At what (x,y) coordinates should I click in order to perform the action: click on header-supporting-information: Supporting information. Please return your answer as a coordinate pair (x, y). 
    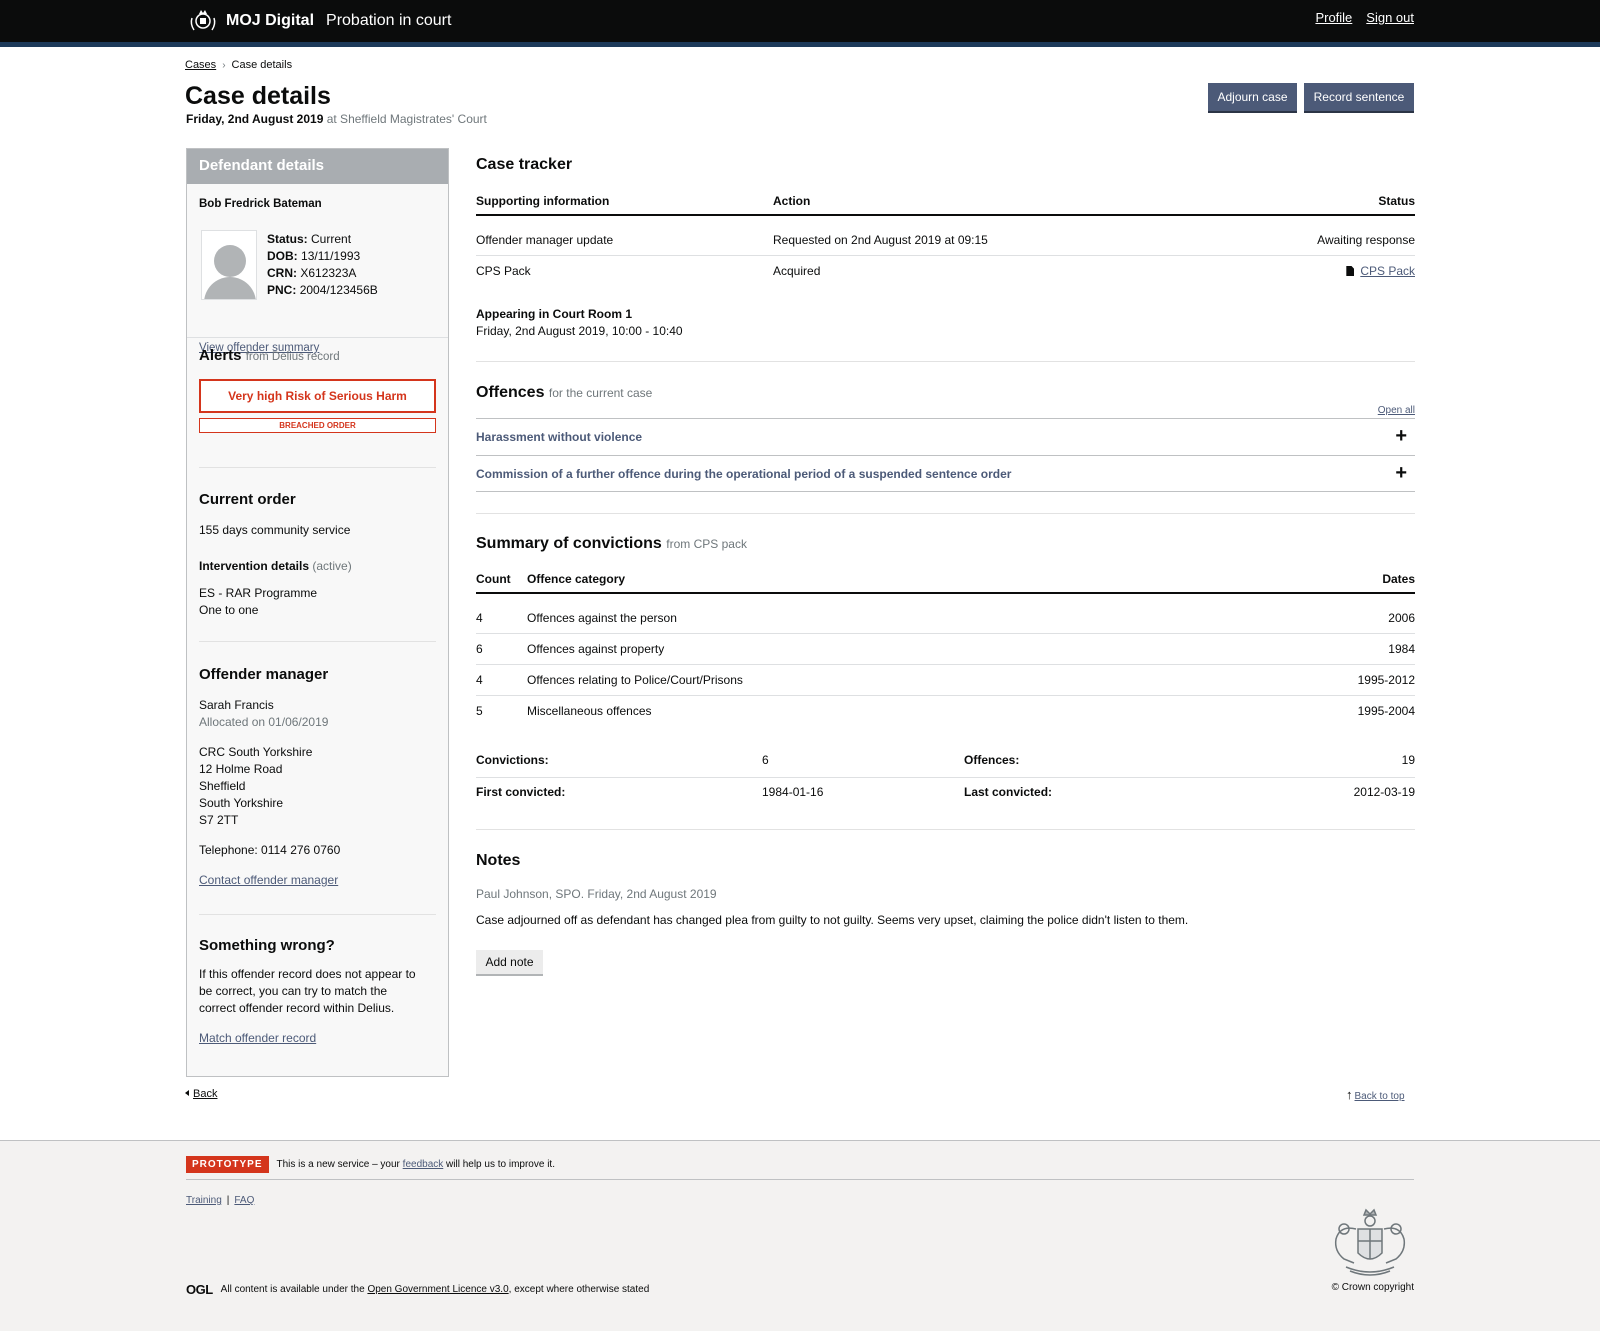
    Looking at the image, I should click on (543, 201).